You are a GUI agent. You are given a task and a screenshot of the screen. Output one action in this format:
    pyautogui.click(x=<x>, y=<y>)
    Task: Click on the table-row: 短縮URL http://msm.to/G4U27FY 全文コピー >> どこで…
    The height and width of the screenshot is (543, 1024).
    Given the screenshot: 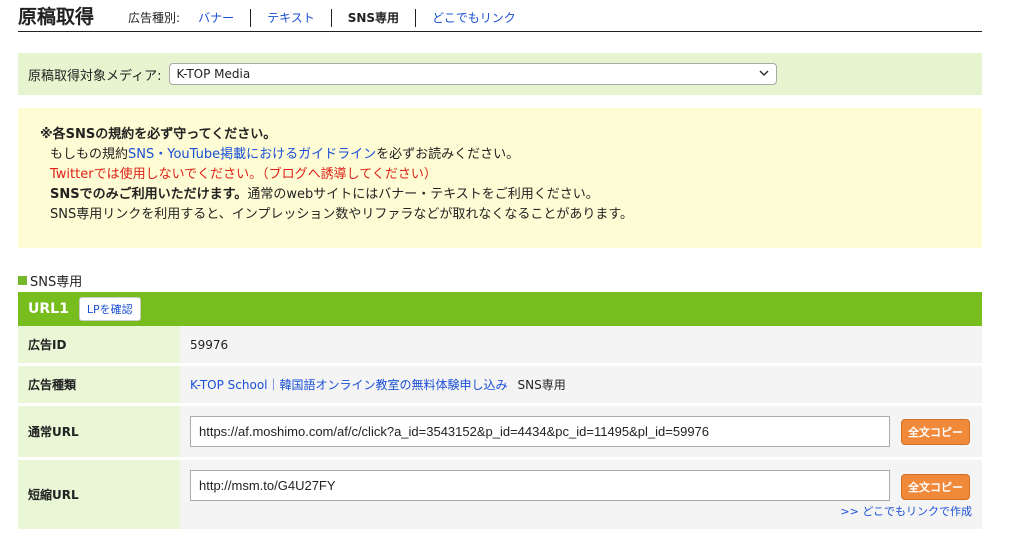 What is the action you would take?
    pyautogui.click(x=500, y=496)
    